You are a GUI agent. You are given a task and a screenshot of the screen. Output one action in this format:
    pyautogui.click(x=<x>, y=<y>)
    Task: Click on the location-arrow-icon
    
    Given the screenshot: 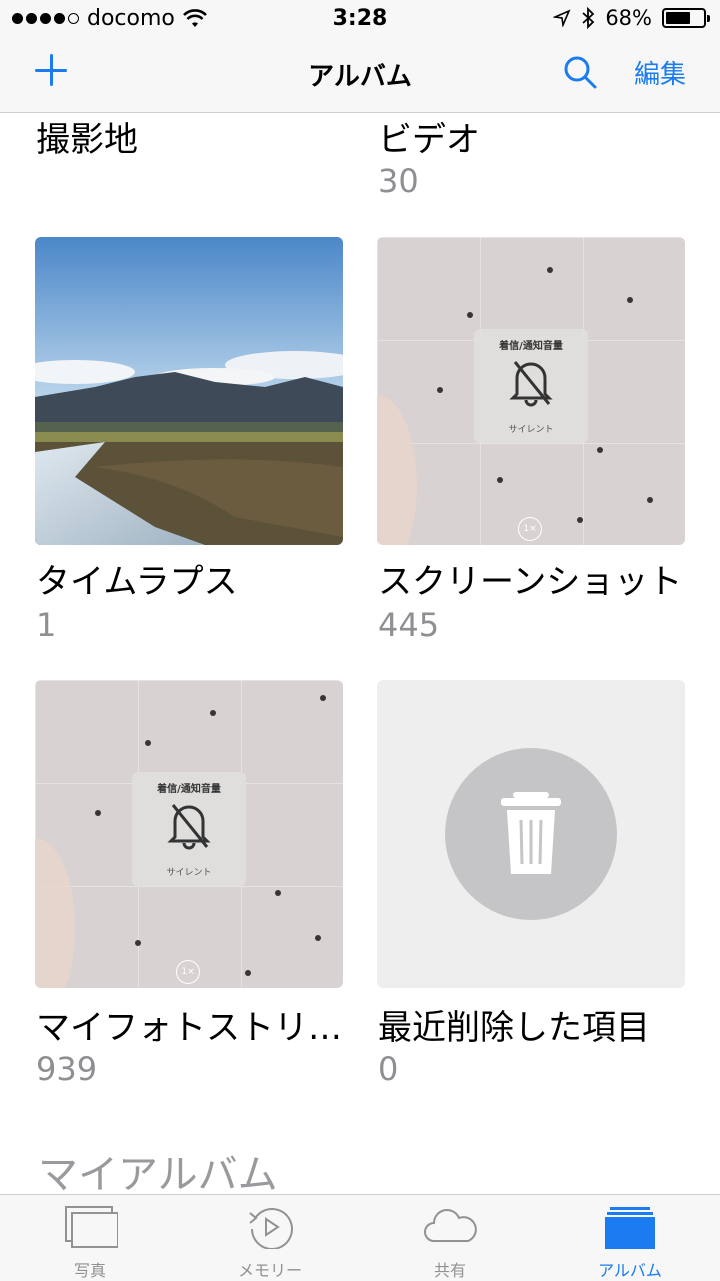 What is the action you would take?
    pyautogui.click(x=562, y=18)
    